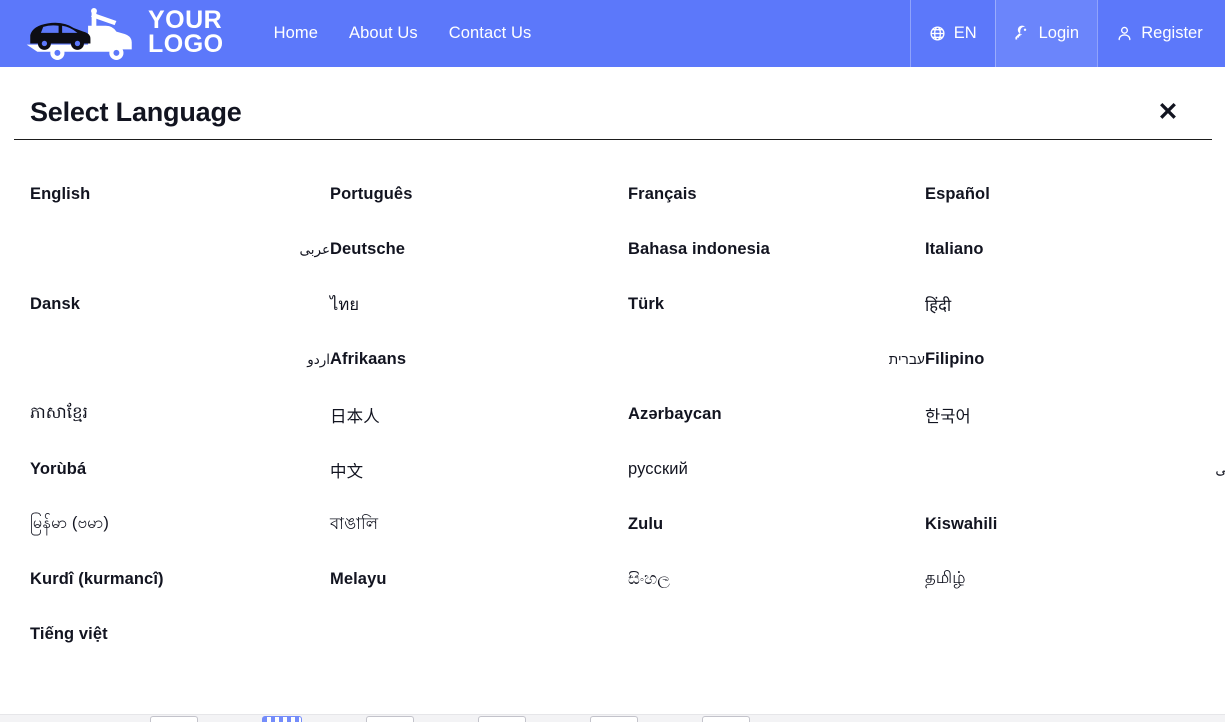  I want to click on user-icon, so click(1124, 33).